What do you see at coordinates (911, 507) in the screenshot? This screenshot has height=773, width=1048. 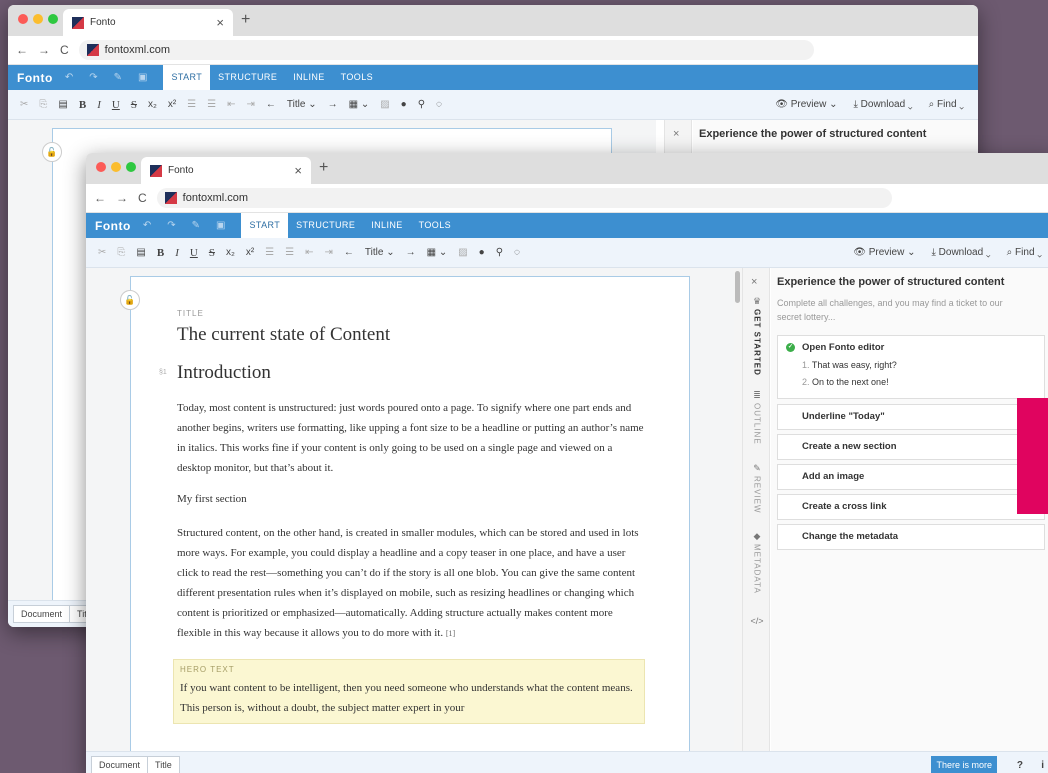 I see `challenge-card: Create a cross link` at bounding box center [911, 507].